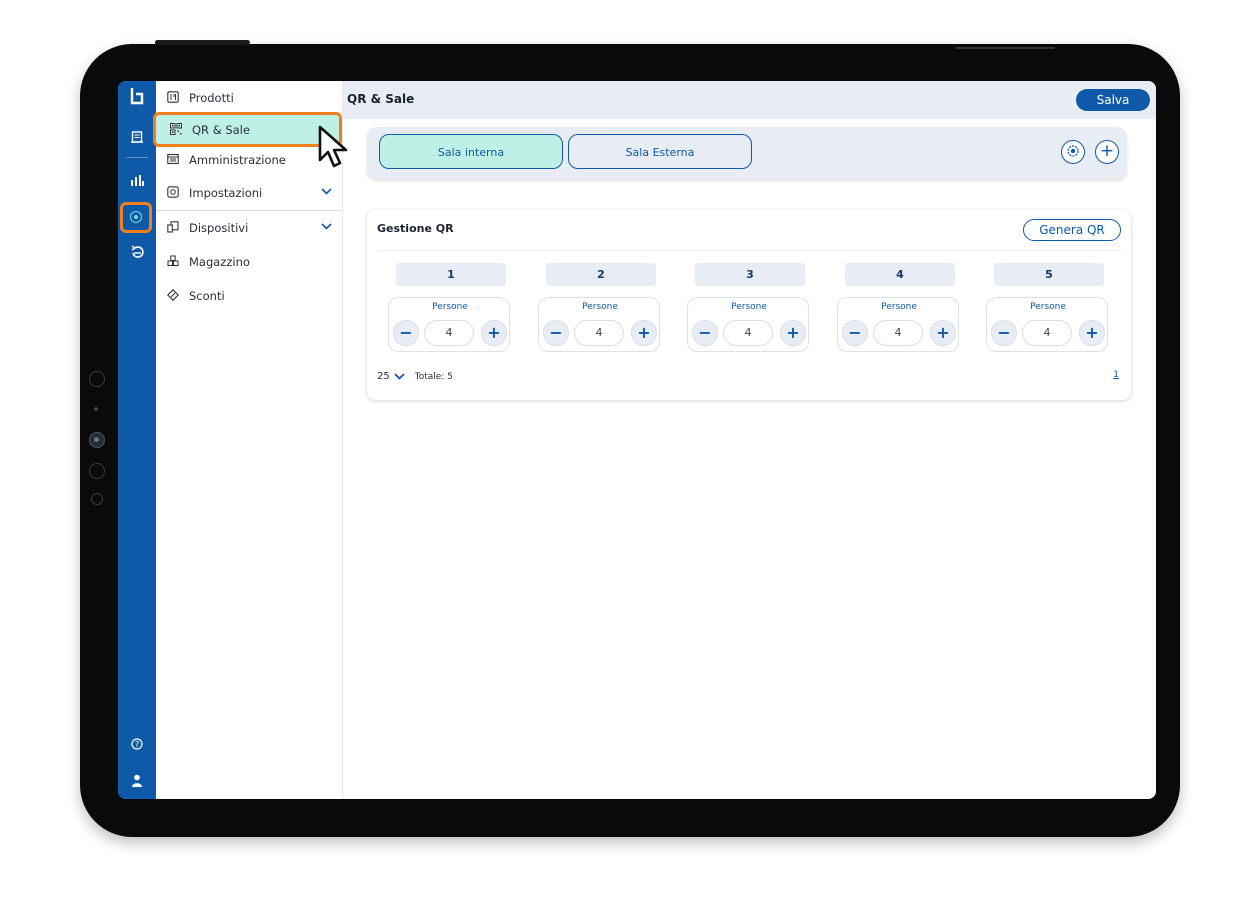 The height and width of the screenshot is (920, 1250). What do you see at coordinates (601, 274) in the screenshot?
I see `table-number: 2` at bounding box center [601, 274].